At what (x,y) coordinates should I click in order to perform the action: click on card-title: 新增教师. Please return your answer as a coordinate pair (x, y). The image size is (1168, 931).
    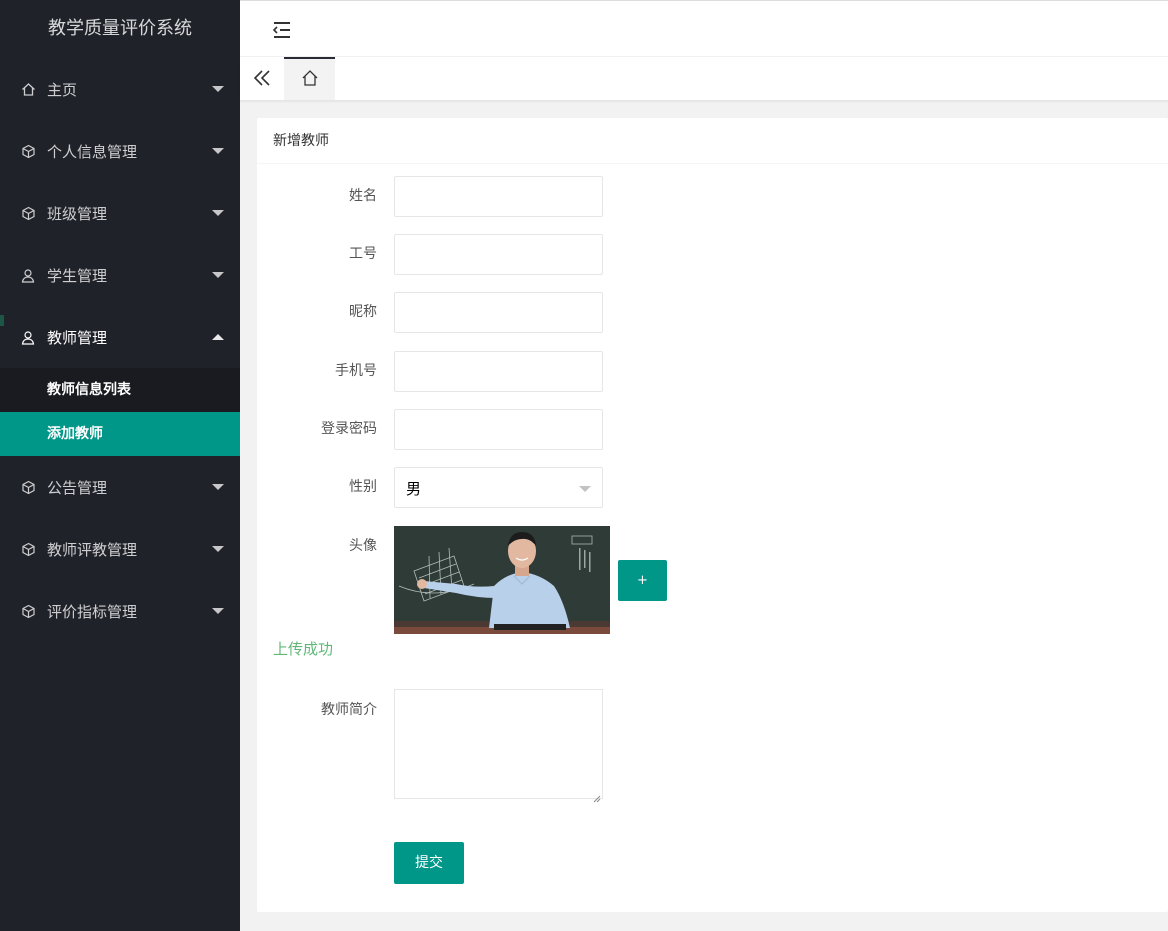
    Looking at the image, I should click on (712, 141).